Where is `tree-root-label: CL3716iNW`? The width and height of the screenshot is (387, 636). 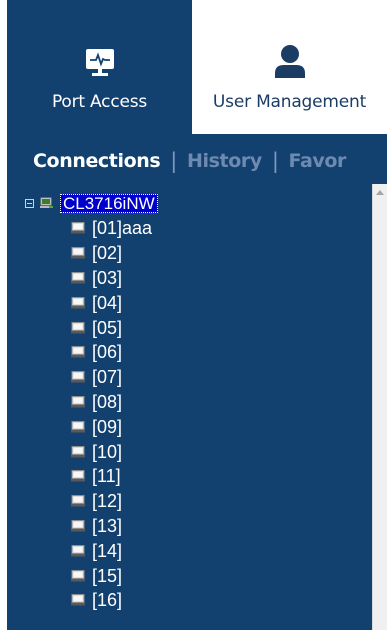
tree-root-label: CL3716iNW is located at coordinates (109, 203).